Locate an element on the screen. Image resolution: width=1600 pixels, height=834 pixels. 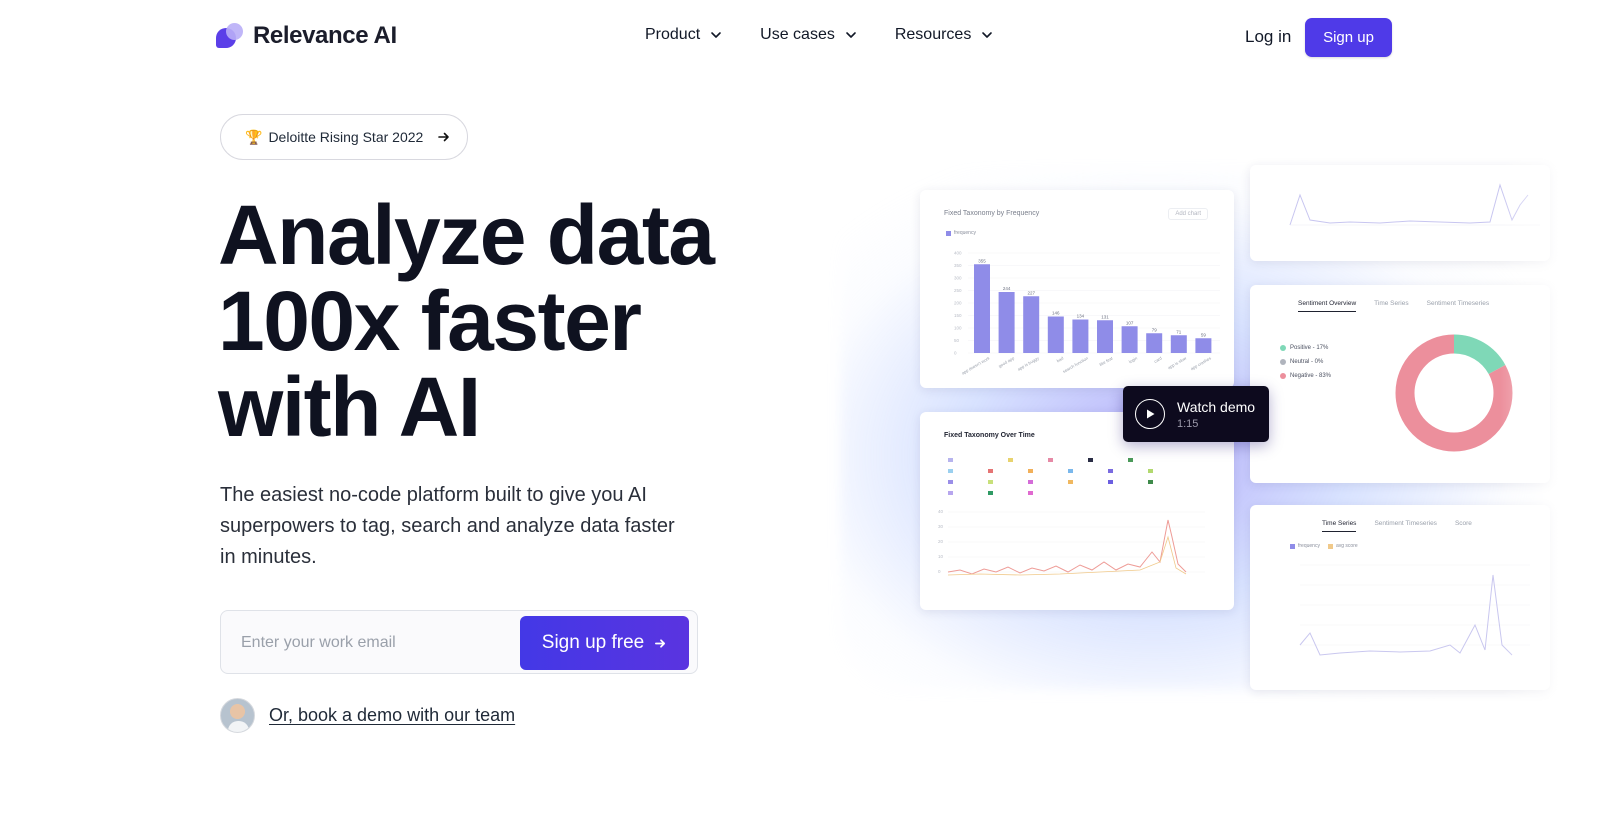
category-label: app is slow is located at coordinates (1177, 362).